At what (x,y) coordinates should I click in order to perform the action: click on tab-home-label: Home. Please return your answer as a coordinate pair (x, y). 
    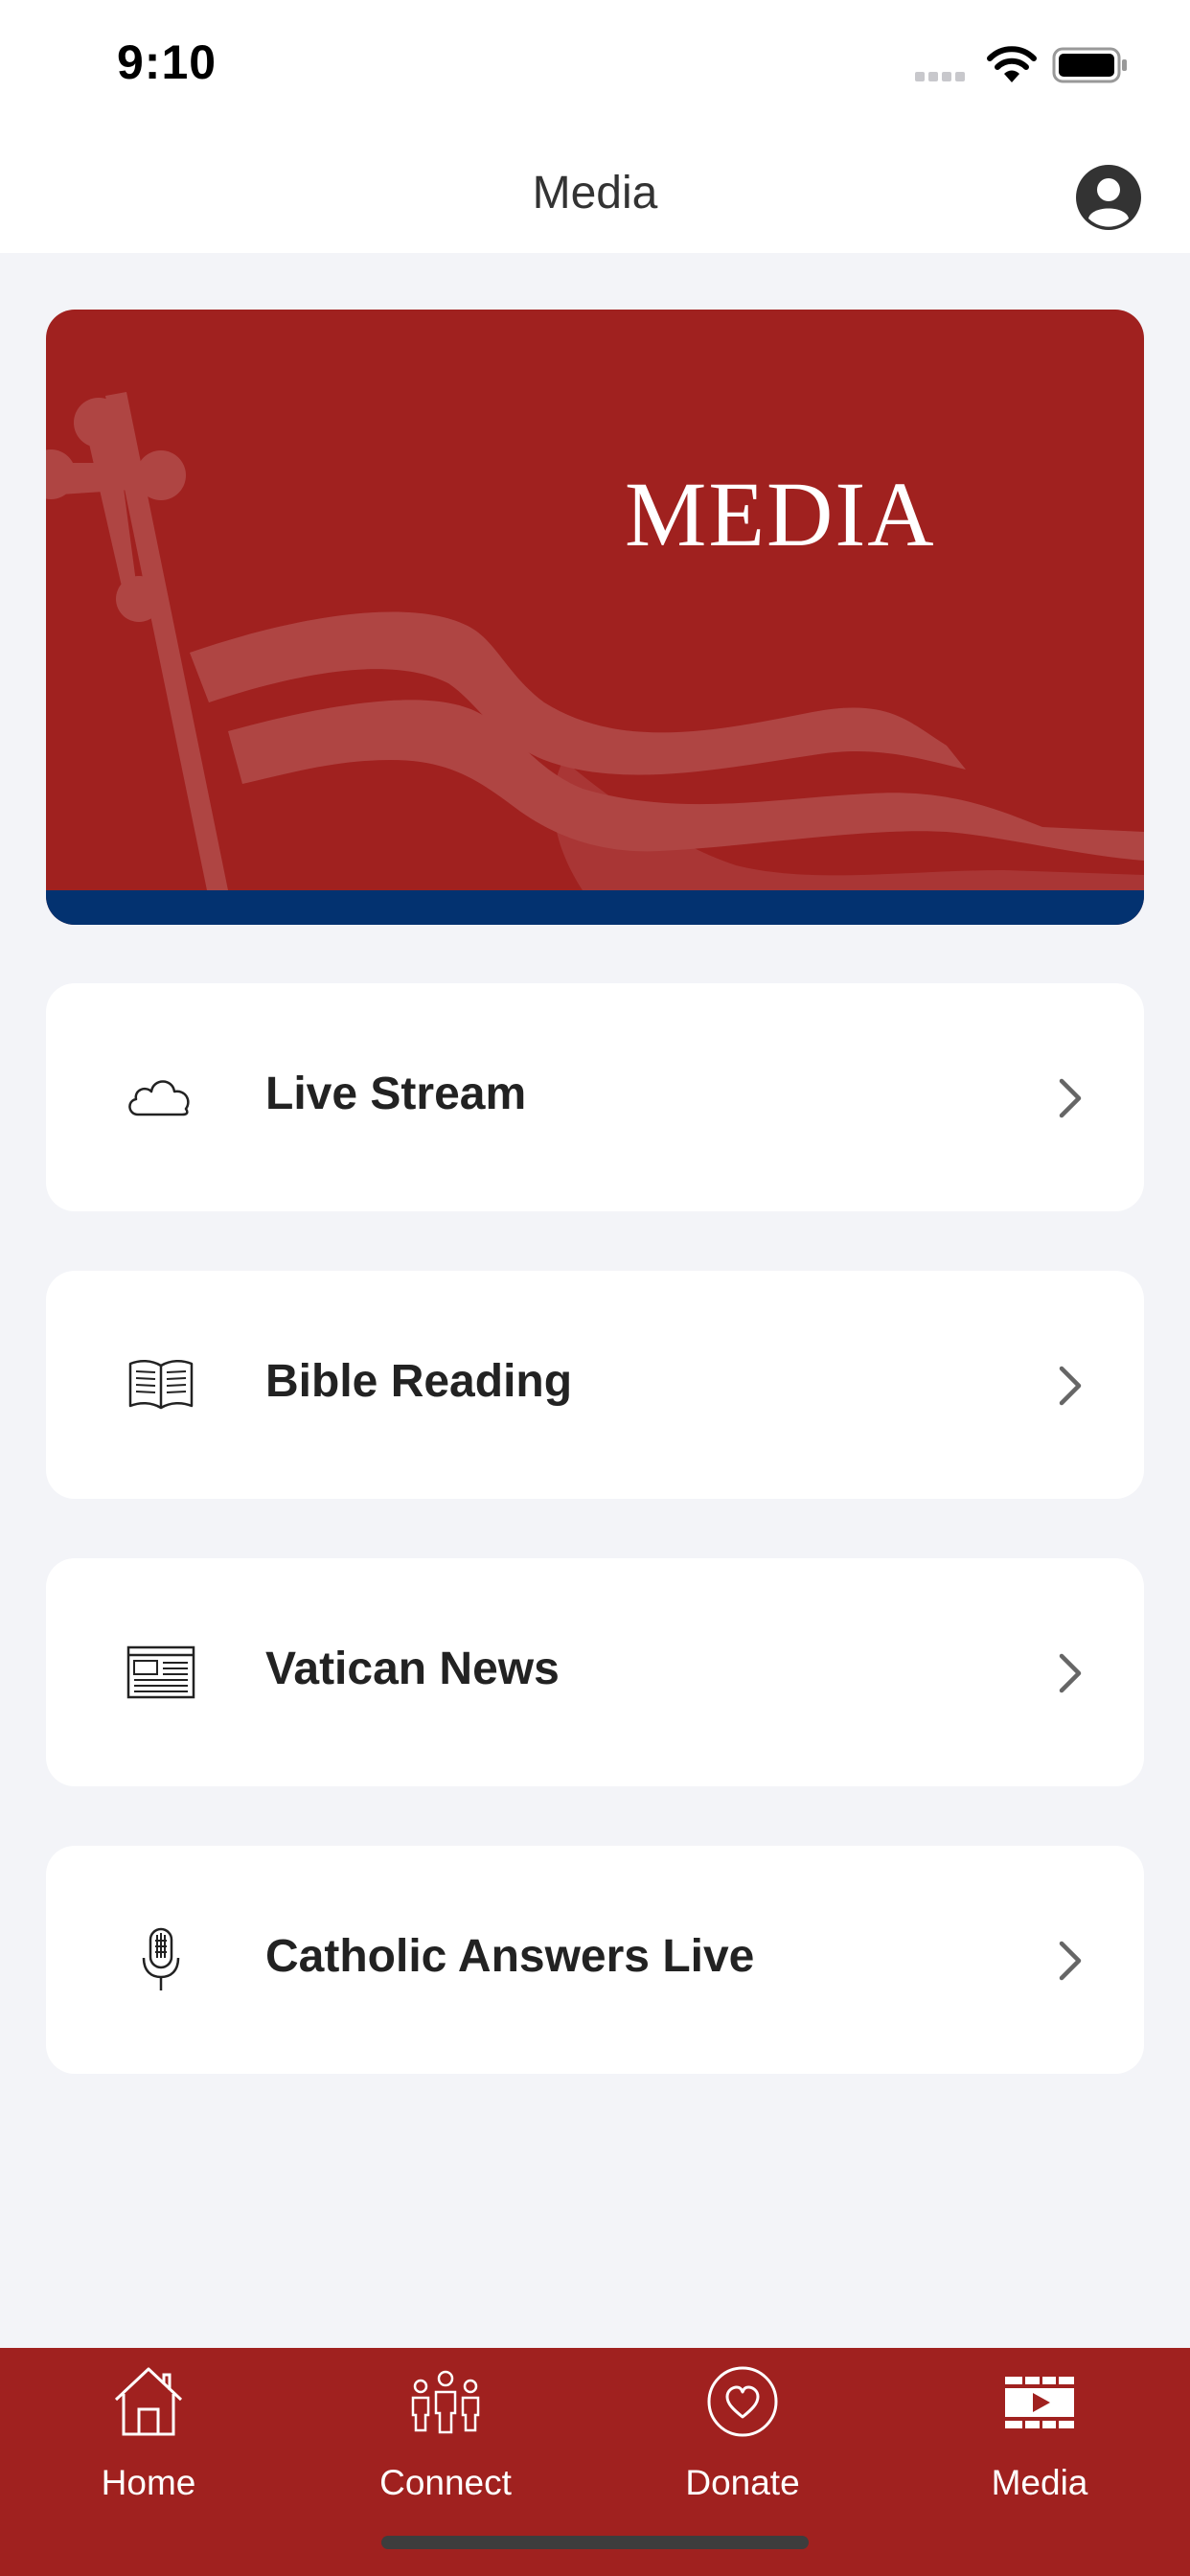
    Looking at the image, I should click on (148, 2482).